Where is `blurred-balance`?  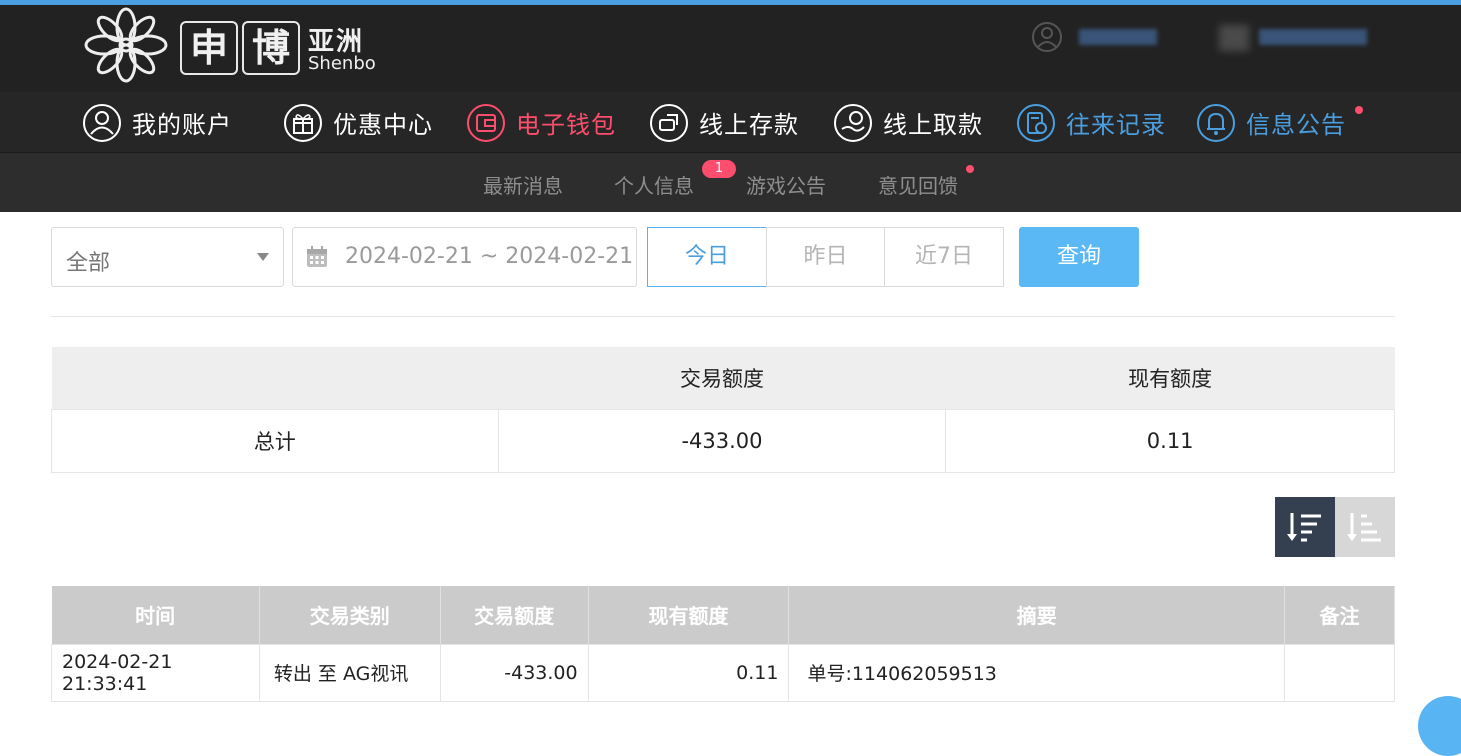 blurred-balance is located at coordinates (1313, 37).